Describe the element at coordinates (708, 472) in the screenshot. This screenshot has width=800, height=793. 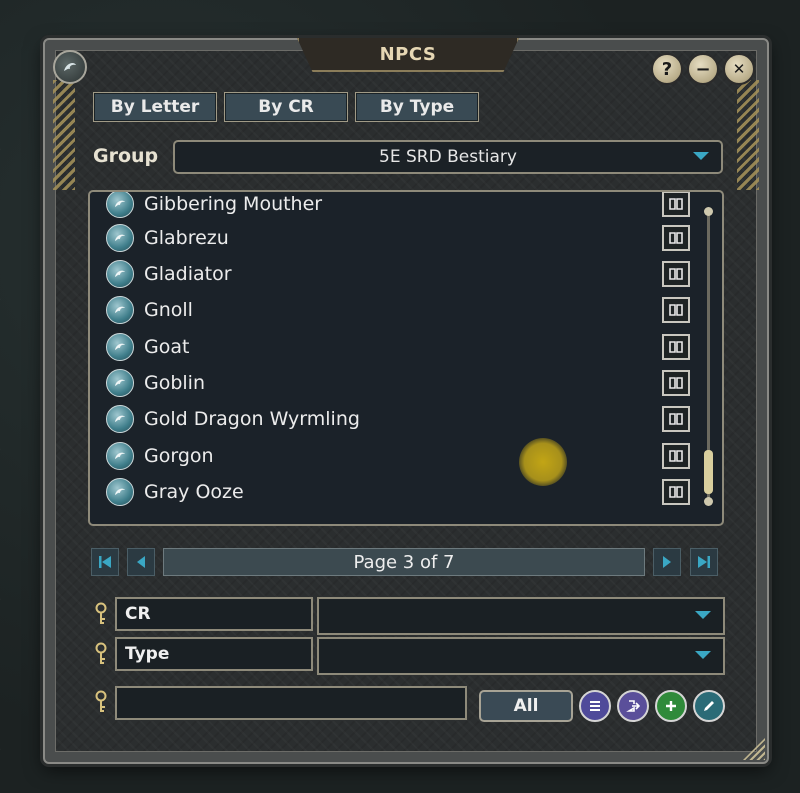
I see `scrollbar-thumb` at that location.